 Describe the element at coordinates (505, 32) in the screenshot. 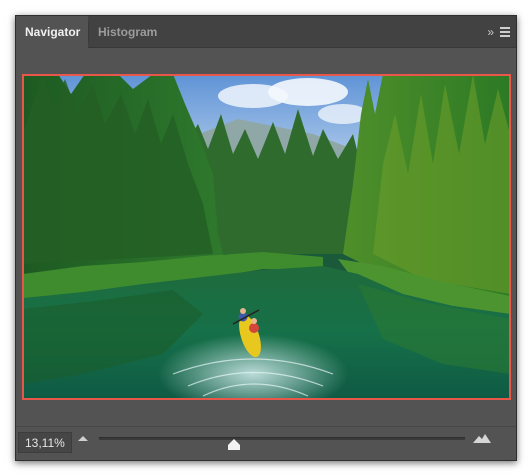

I see `panel-menu-icon` at that location.